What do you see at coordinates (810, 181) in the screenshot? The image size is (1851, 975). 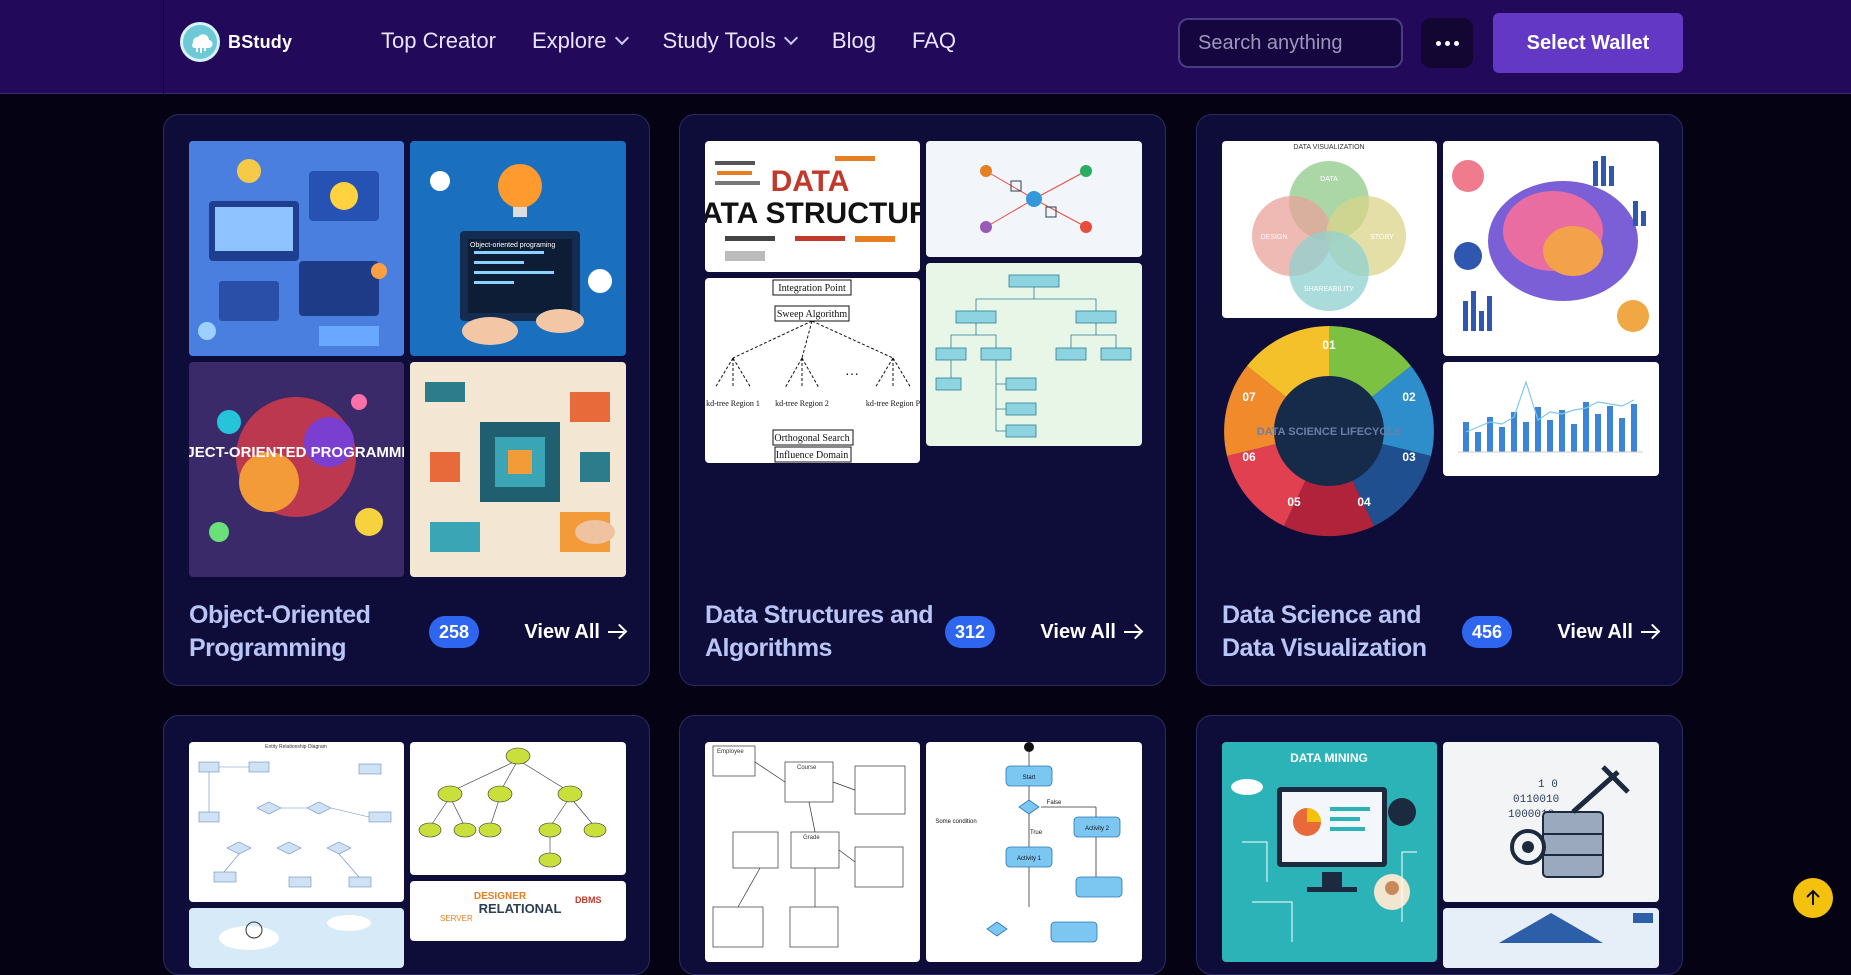 I see `svg-text: DATA` at bounding box center [810, 181].